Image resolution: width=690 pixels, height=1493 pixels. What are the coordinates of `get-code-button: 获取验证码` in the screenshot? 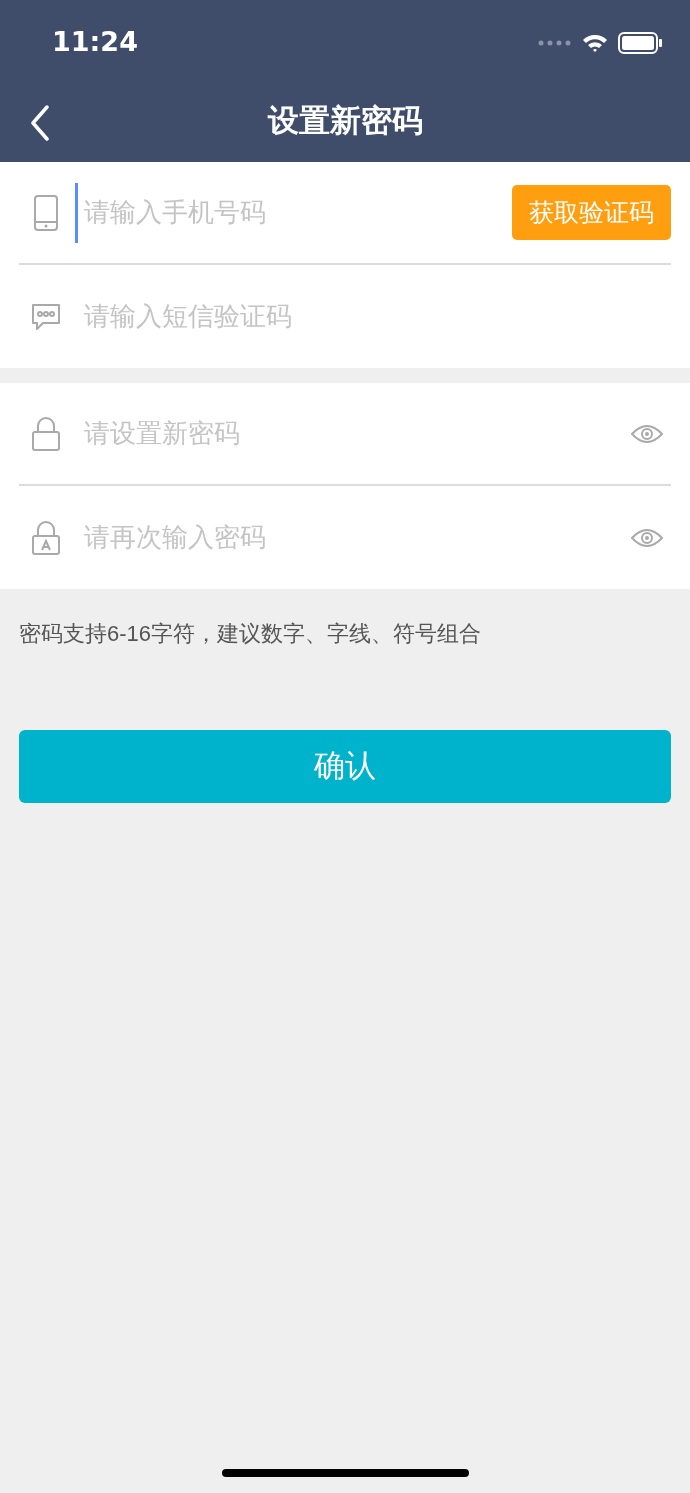 It's located at (591, 212).